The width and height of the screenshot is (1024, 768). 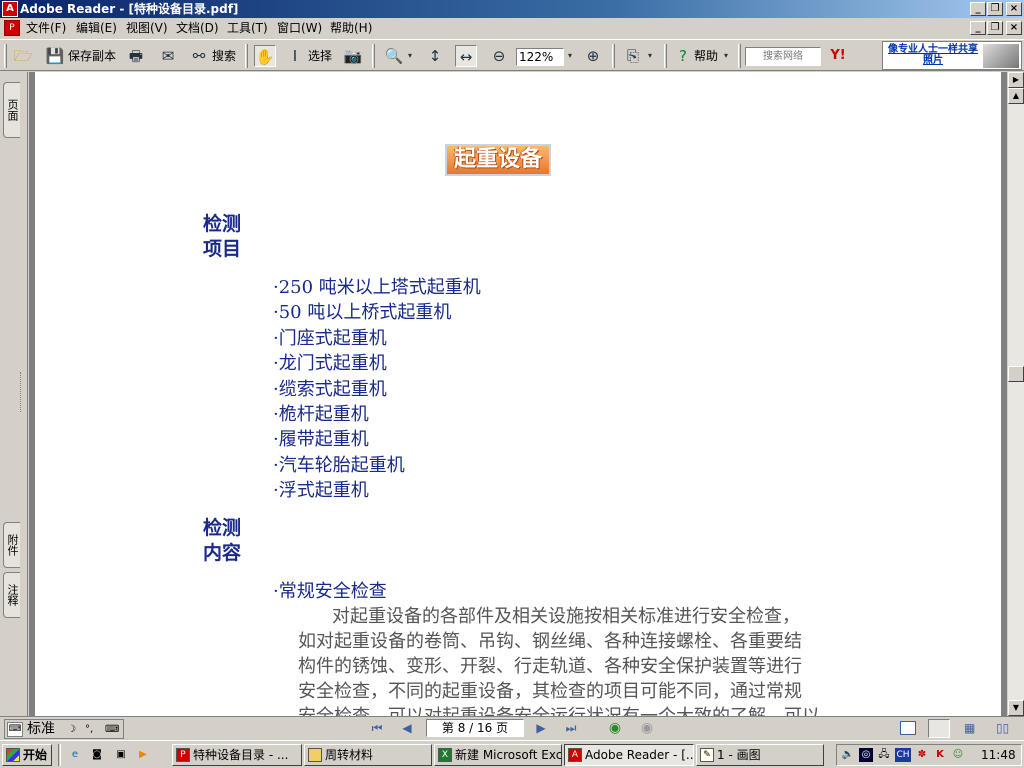 I want to click on ie-icon: e, so click(x=75, y=755).